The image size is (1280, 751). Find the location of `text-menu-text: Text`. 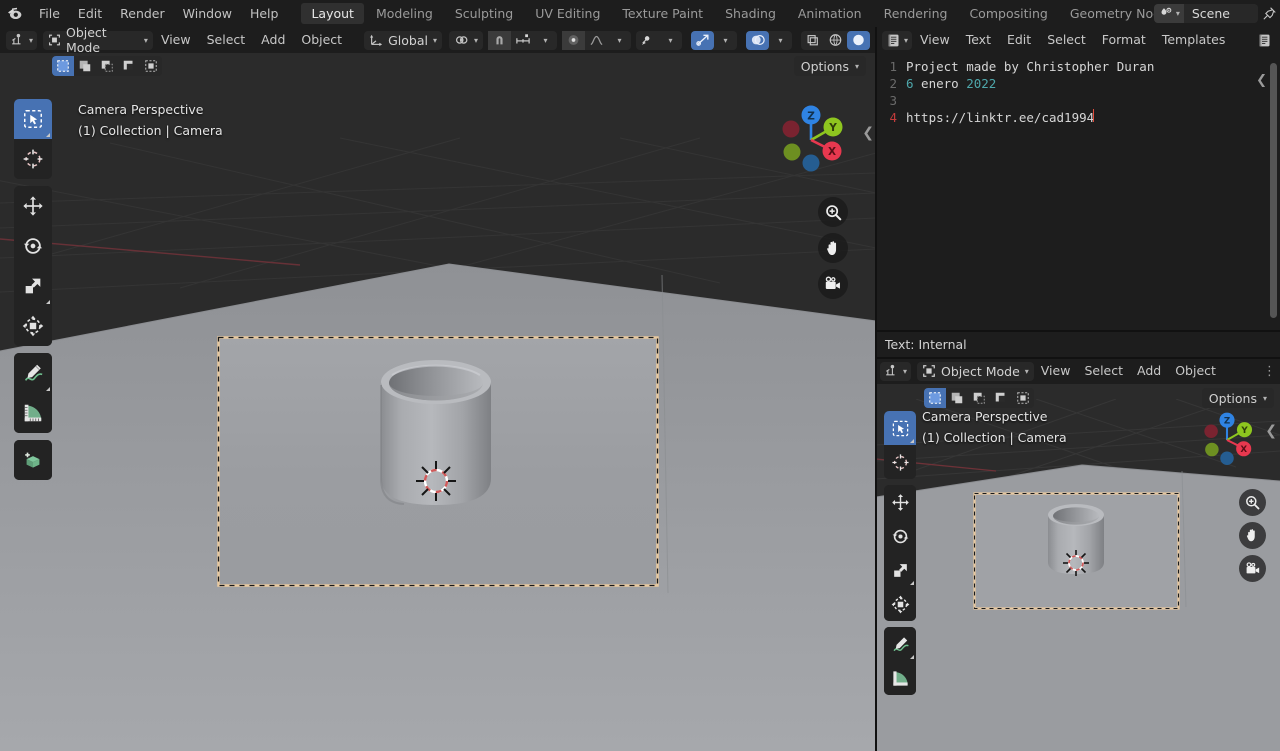

text-menu-text: Text is located at coordinates (978, 40).